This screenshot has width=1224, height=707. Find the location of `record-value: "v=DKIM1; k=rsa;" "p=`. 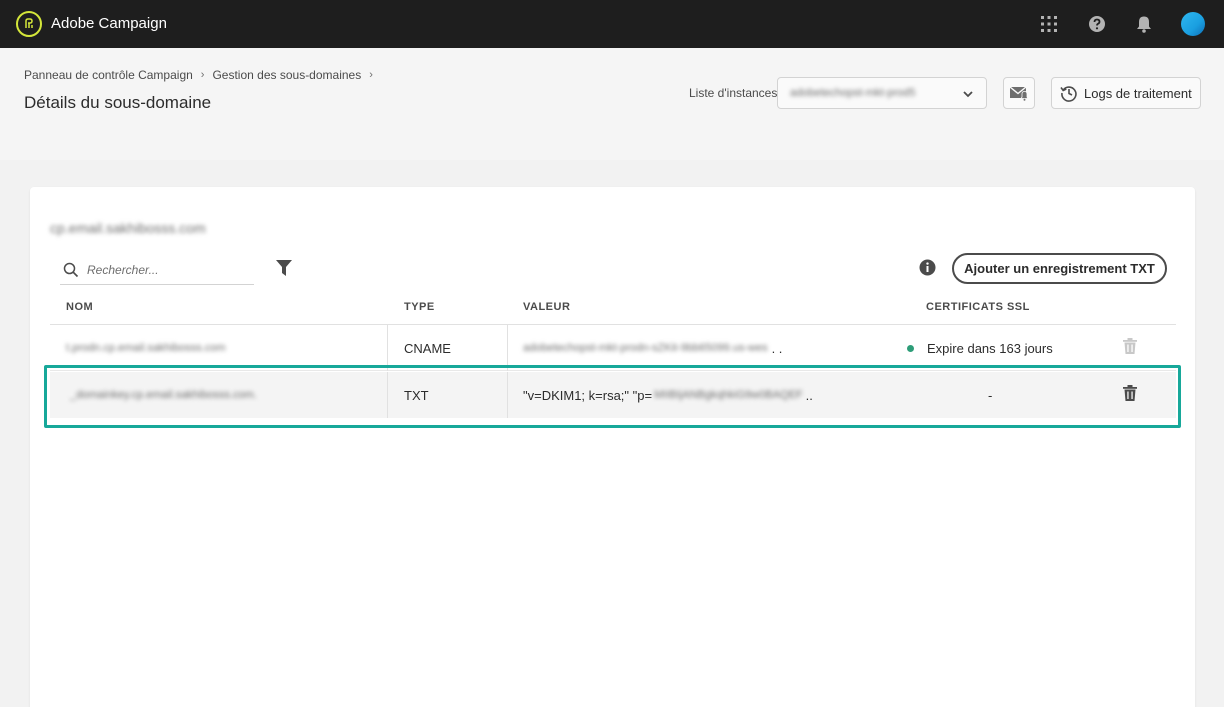

record-value: "v=DKIM1; k=rsa;" "p= is located at coordinates (588, 395).